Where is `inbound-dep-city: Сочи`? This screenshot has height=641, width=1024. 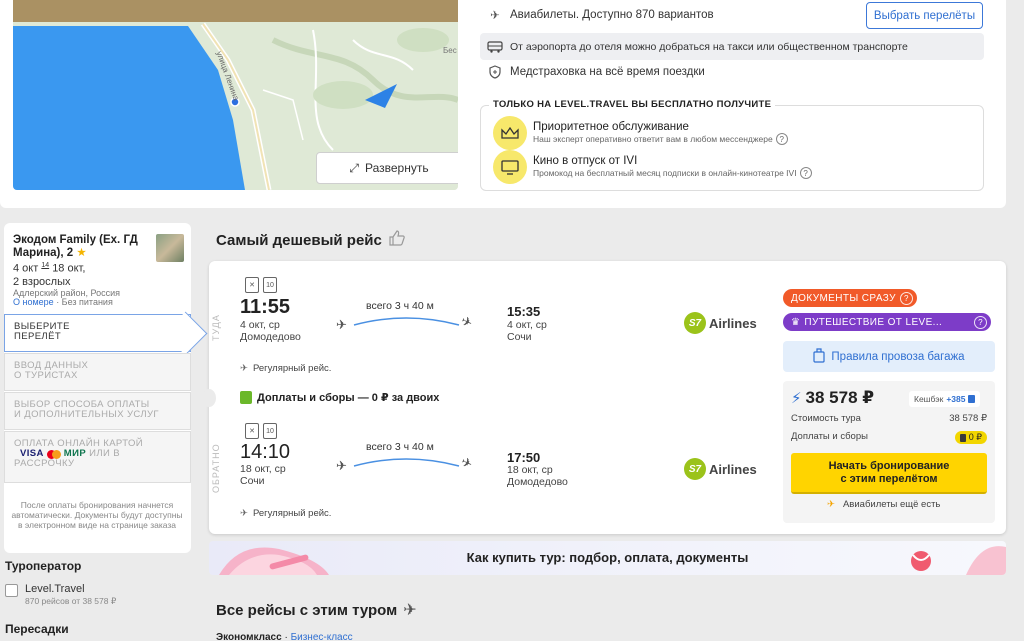
inbound-dep-city: Сочи is located at coordinates (252, 481).